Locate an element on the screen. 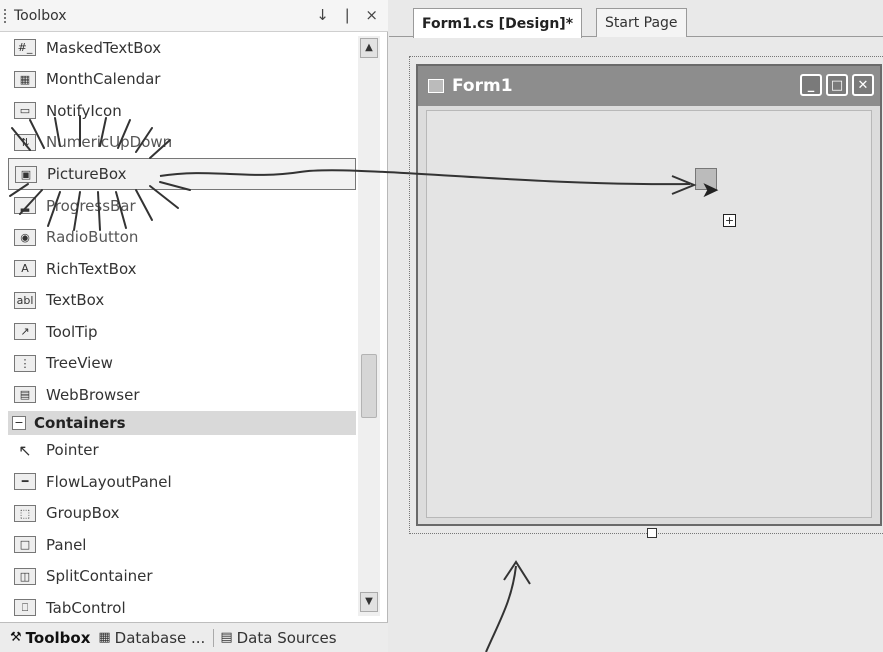  toolbox-item-textbox: abl TextBox is located at coordinates (182, 301).